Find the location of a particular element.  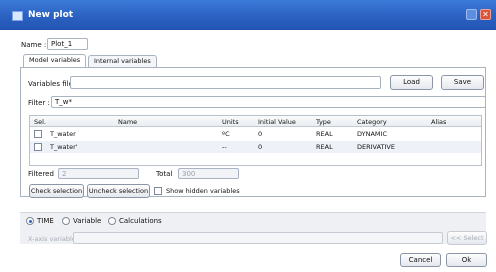

name-input-value: Plot_1 is located at coordinates (62, 44).